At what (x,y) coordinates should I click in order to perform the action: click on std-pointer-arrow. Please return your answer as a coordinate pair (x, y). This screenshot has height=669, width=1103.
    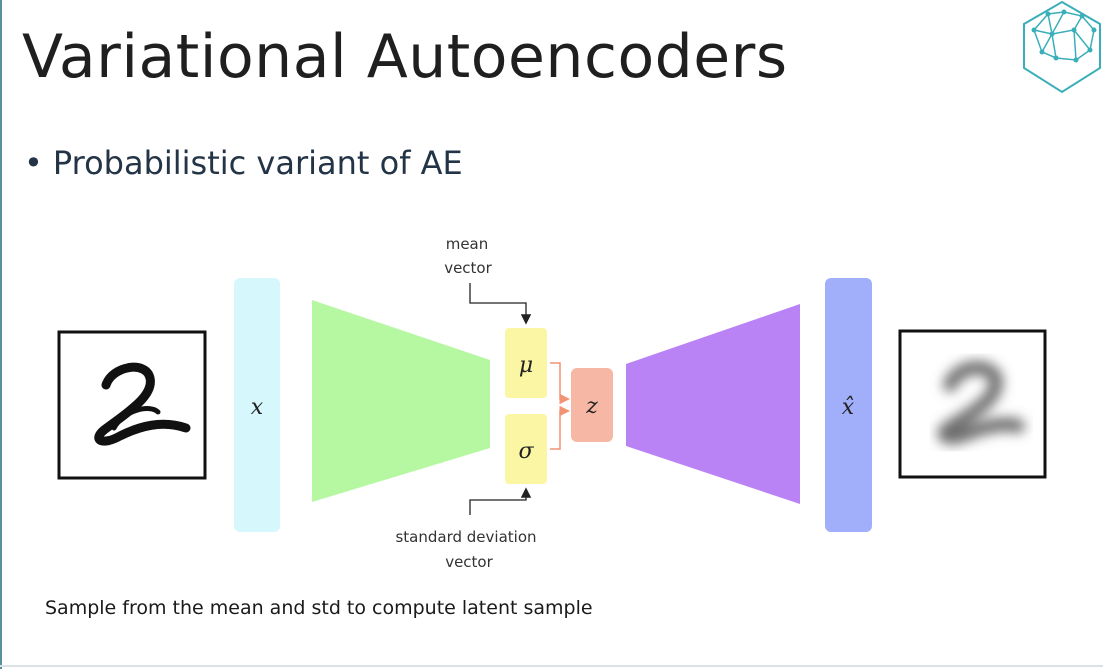
    Looking at the image, I should click on (500, 501).